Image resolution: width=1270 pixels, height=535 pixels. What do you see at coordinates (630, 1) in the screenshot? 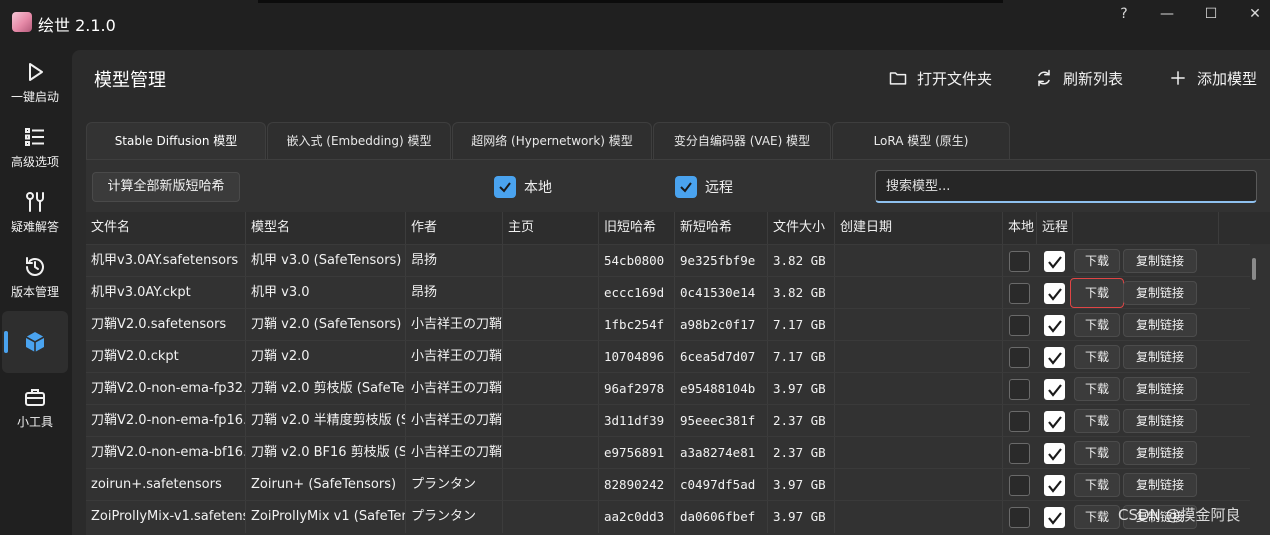
I see `title-bar-strip` at bounding box center [630, 1].